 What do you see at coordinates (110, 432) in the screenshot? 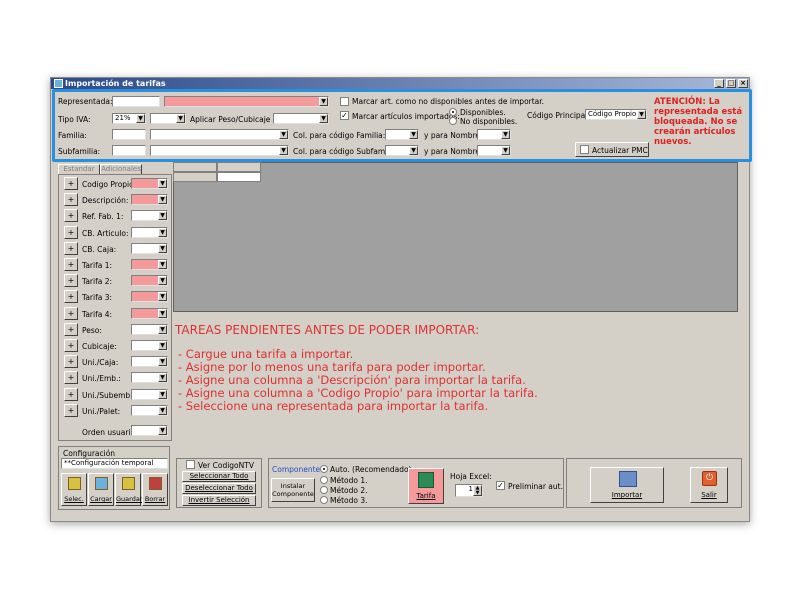
I see `orden-usuario-label: Orden usuario:` at bounding box center [110, 432].